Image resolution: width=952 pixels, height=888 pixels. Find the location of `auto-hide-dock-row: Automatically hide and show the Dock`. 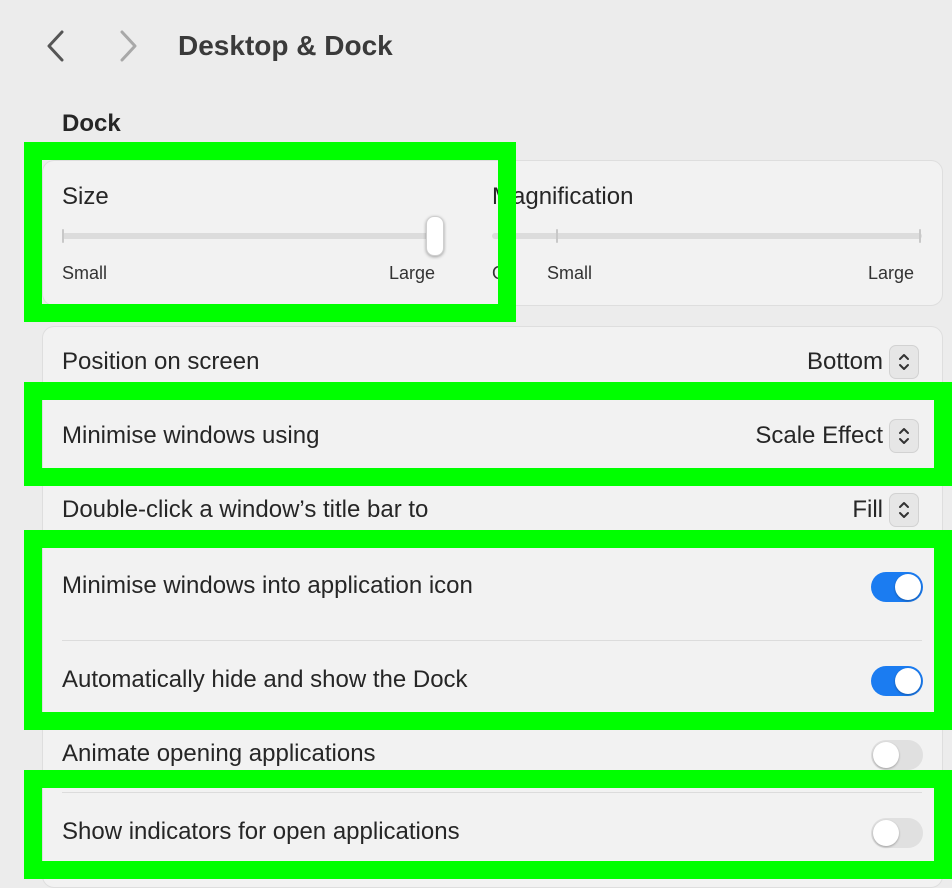

auto-hide-dock-row: Automatically hide and show the Dock is located at coordinates (491, 681).